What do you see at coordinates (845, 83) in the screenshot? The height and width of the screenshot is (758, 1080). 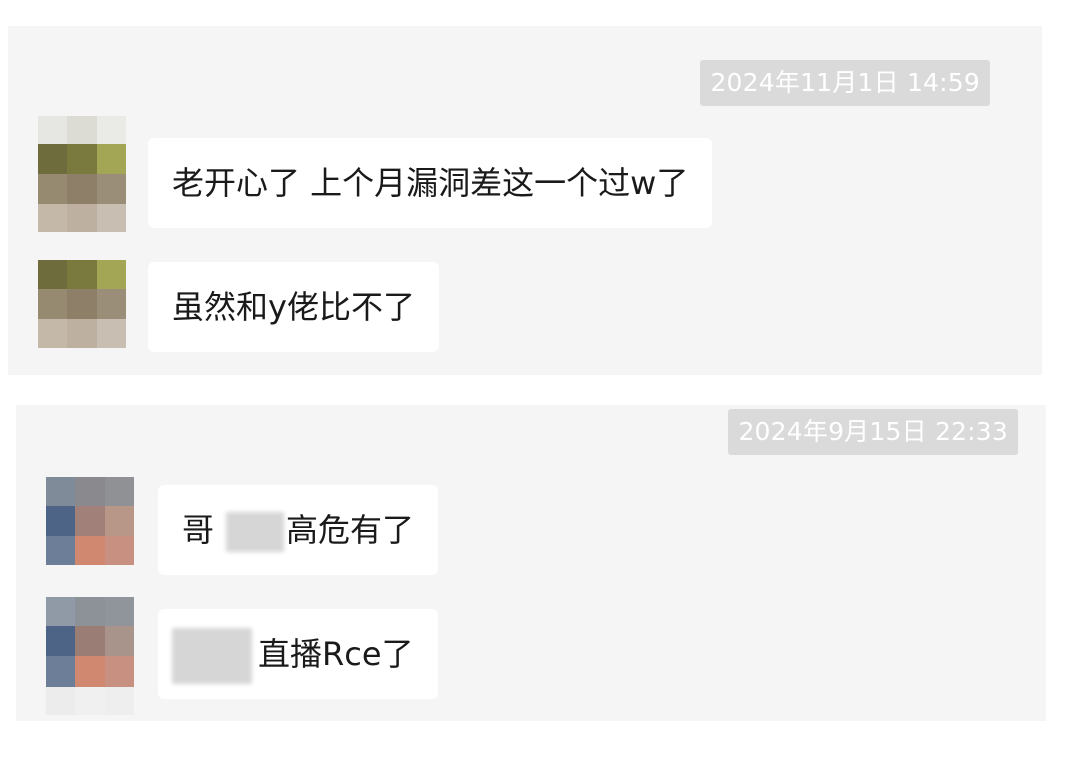 I see `message-timestamp: 2024年11月1日 14:59` at bounding box center [845, 83].